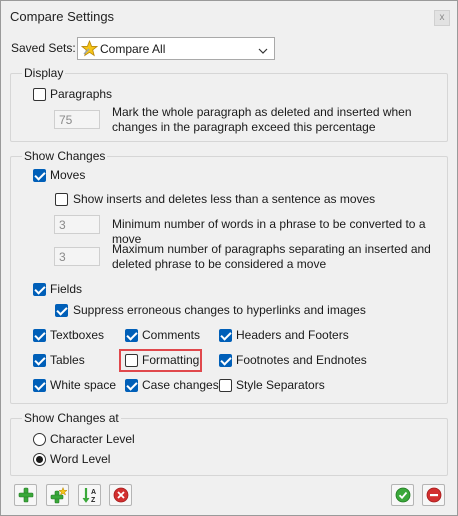  What do you see at coordinates (39, 385) in the screenshot?
I see `white-space-checkbox` at bounding box center [39, 385].